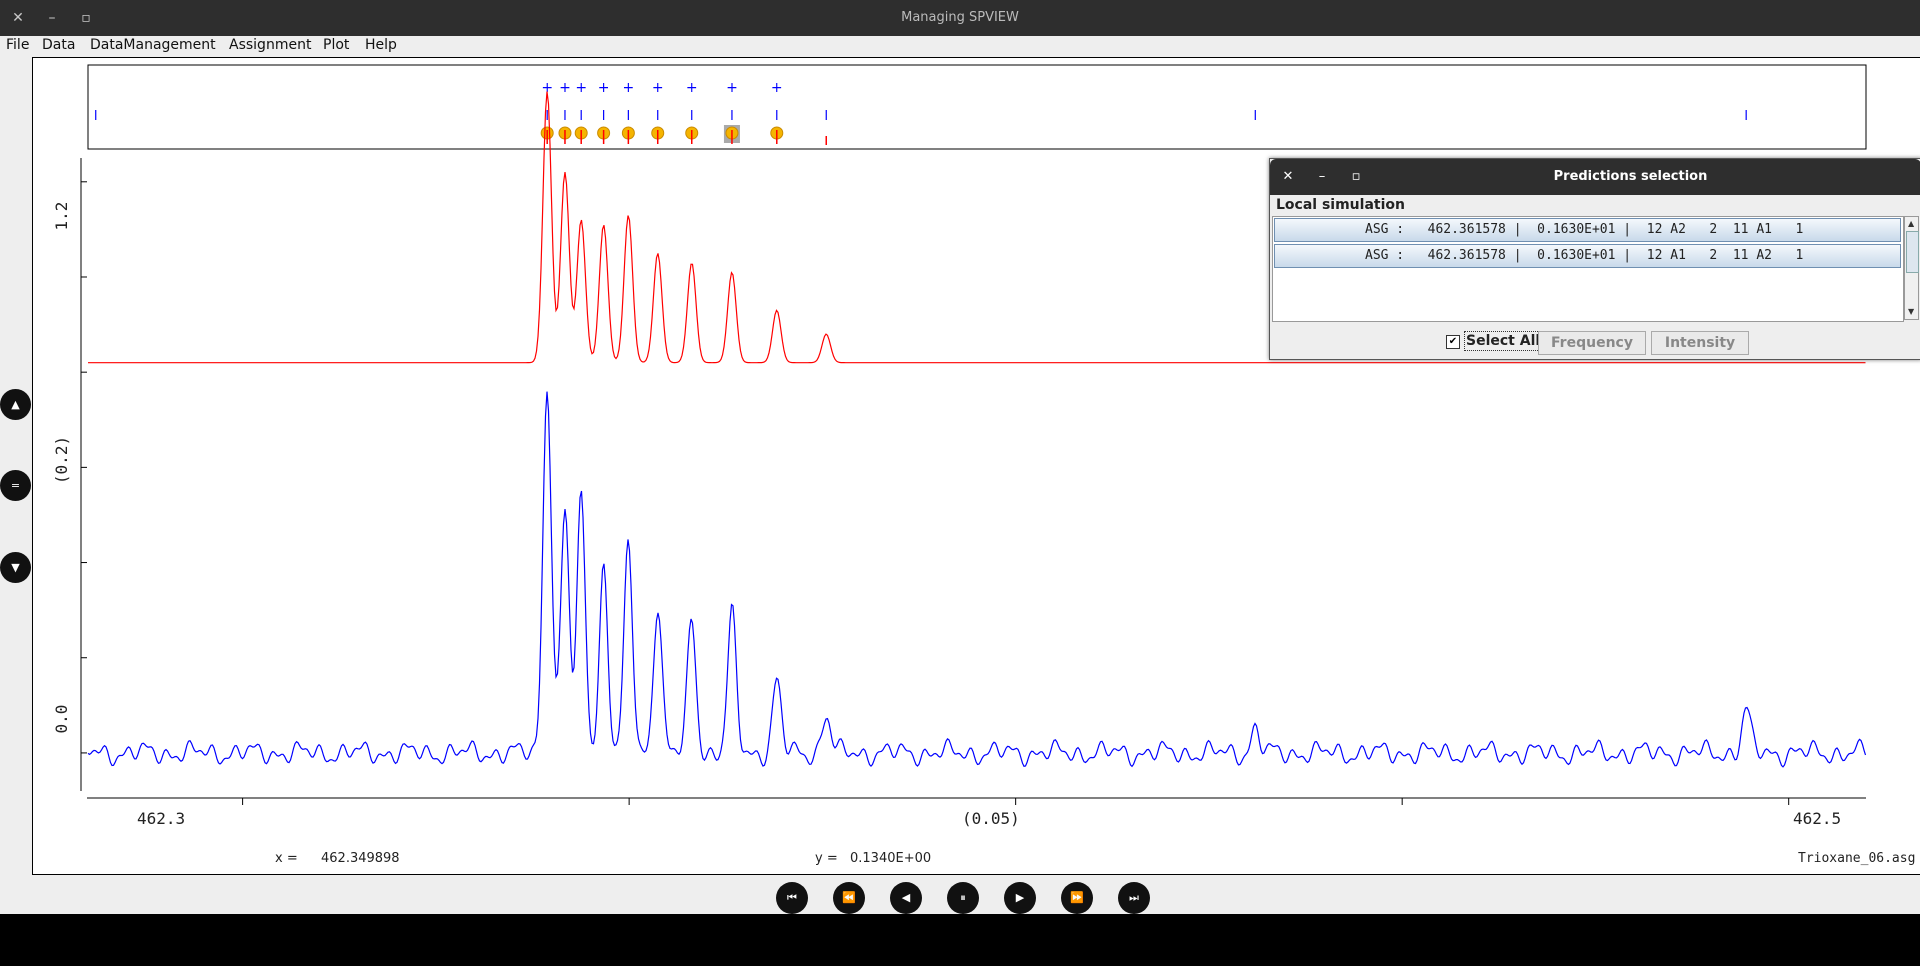  I want to click on equals-icon: =, so click(15, 485).